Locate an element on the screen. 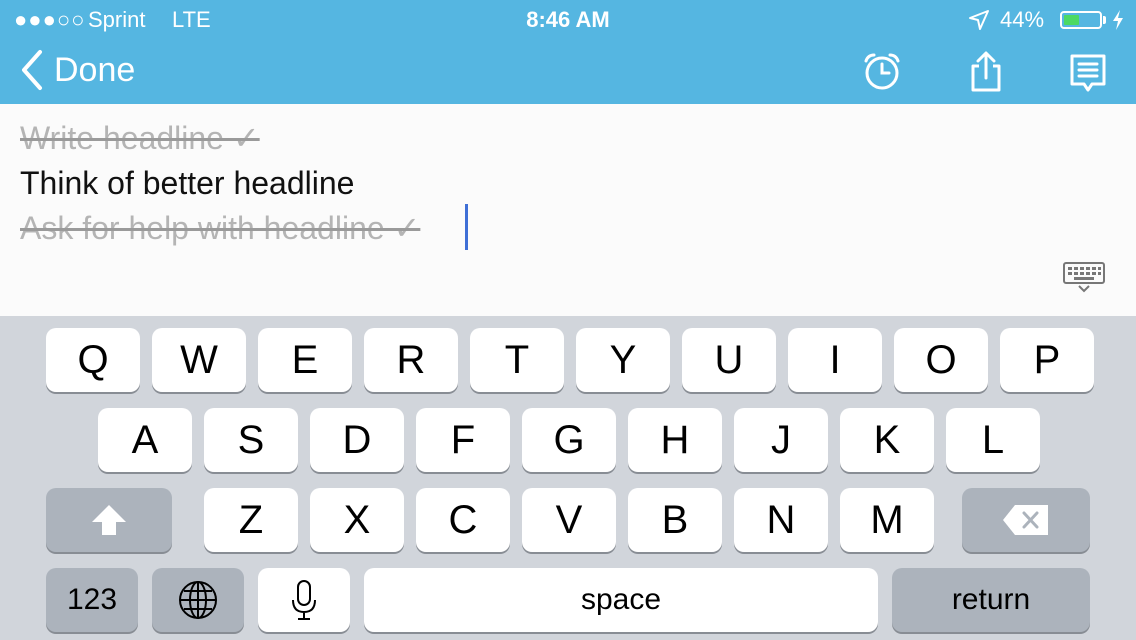 The width and height of the screenshot is (1136, 640). key-y: Y is located at coordinates (623, 360).